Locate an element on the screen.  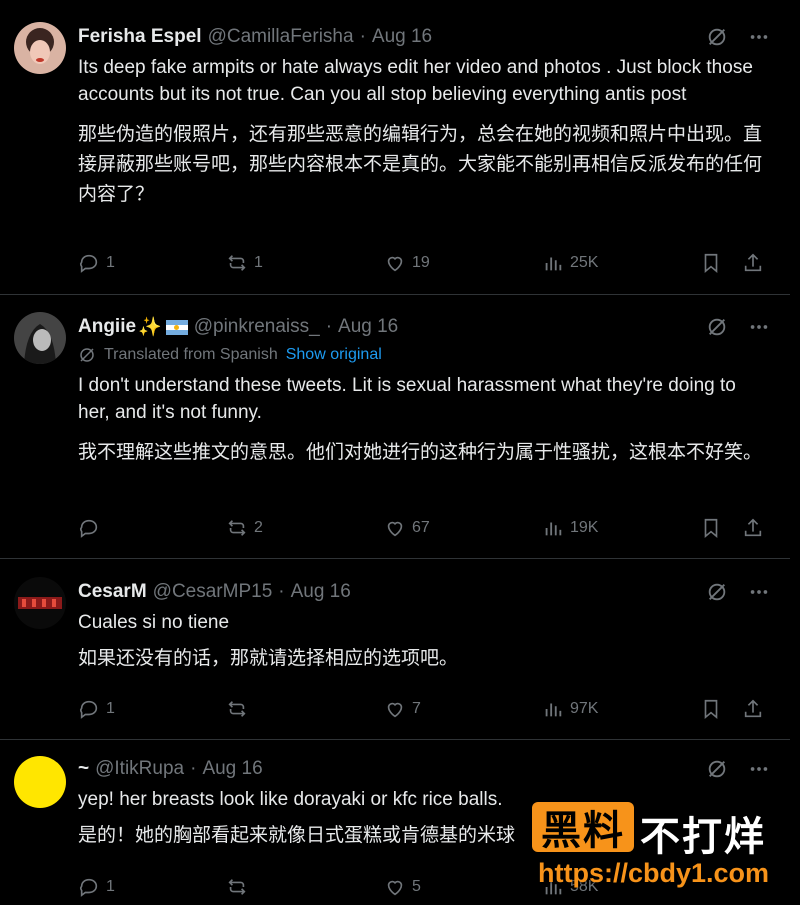
like-button: 7 is located at coordinates (463, 709).